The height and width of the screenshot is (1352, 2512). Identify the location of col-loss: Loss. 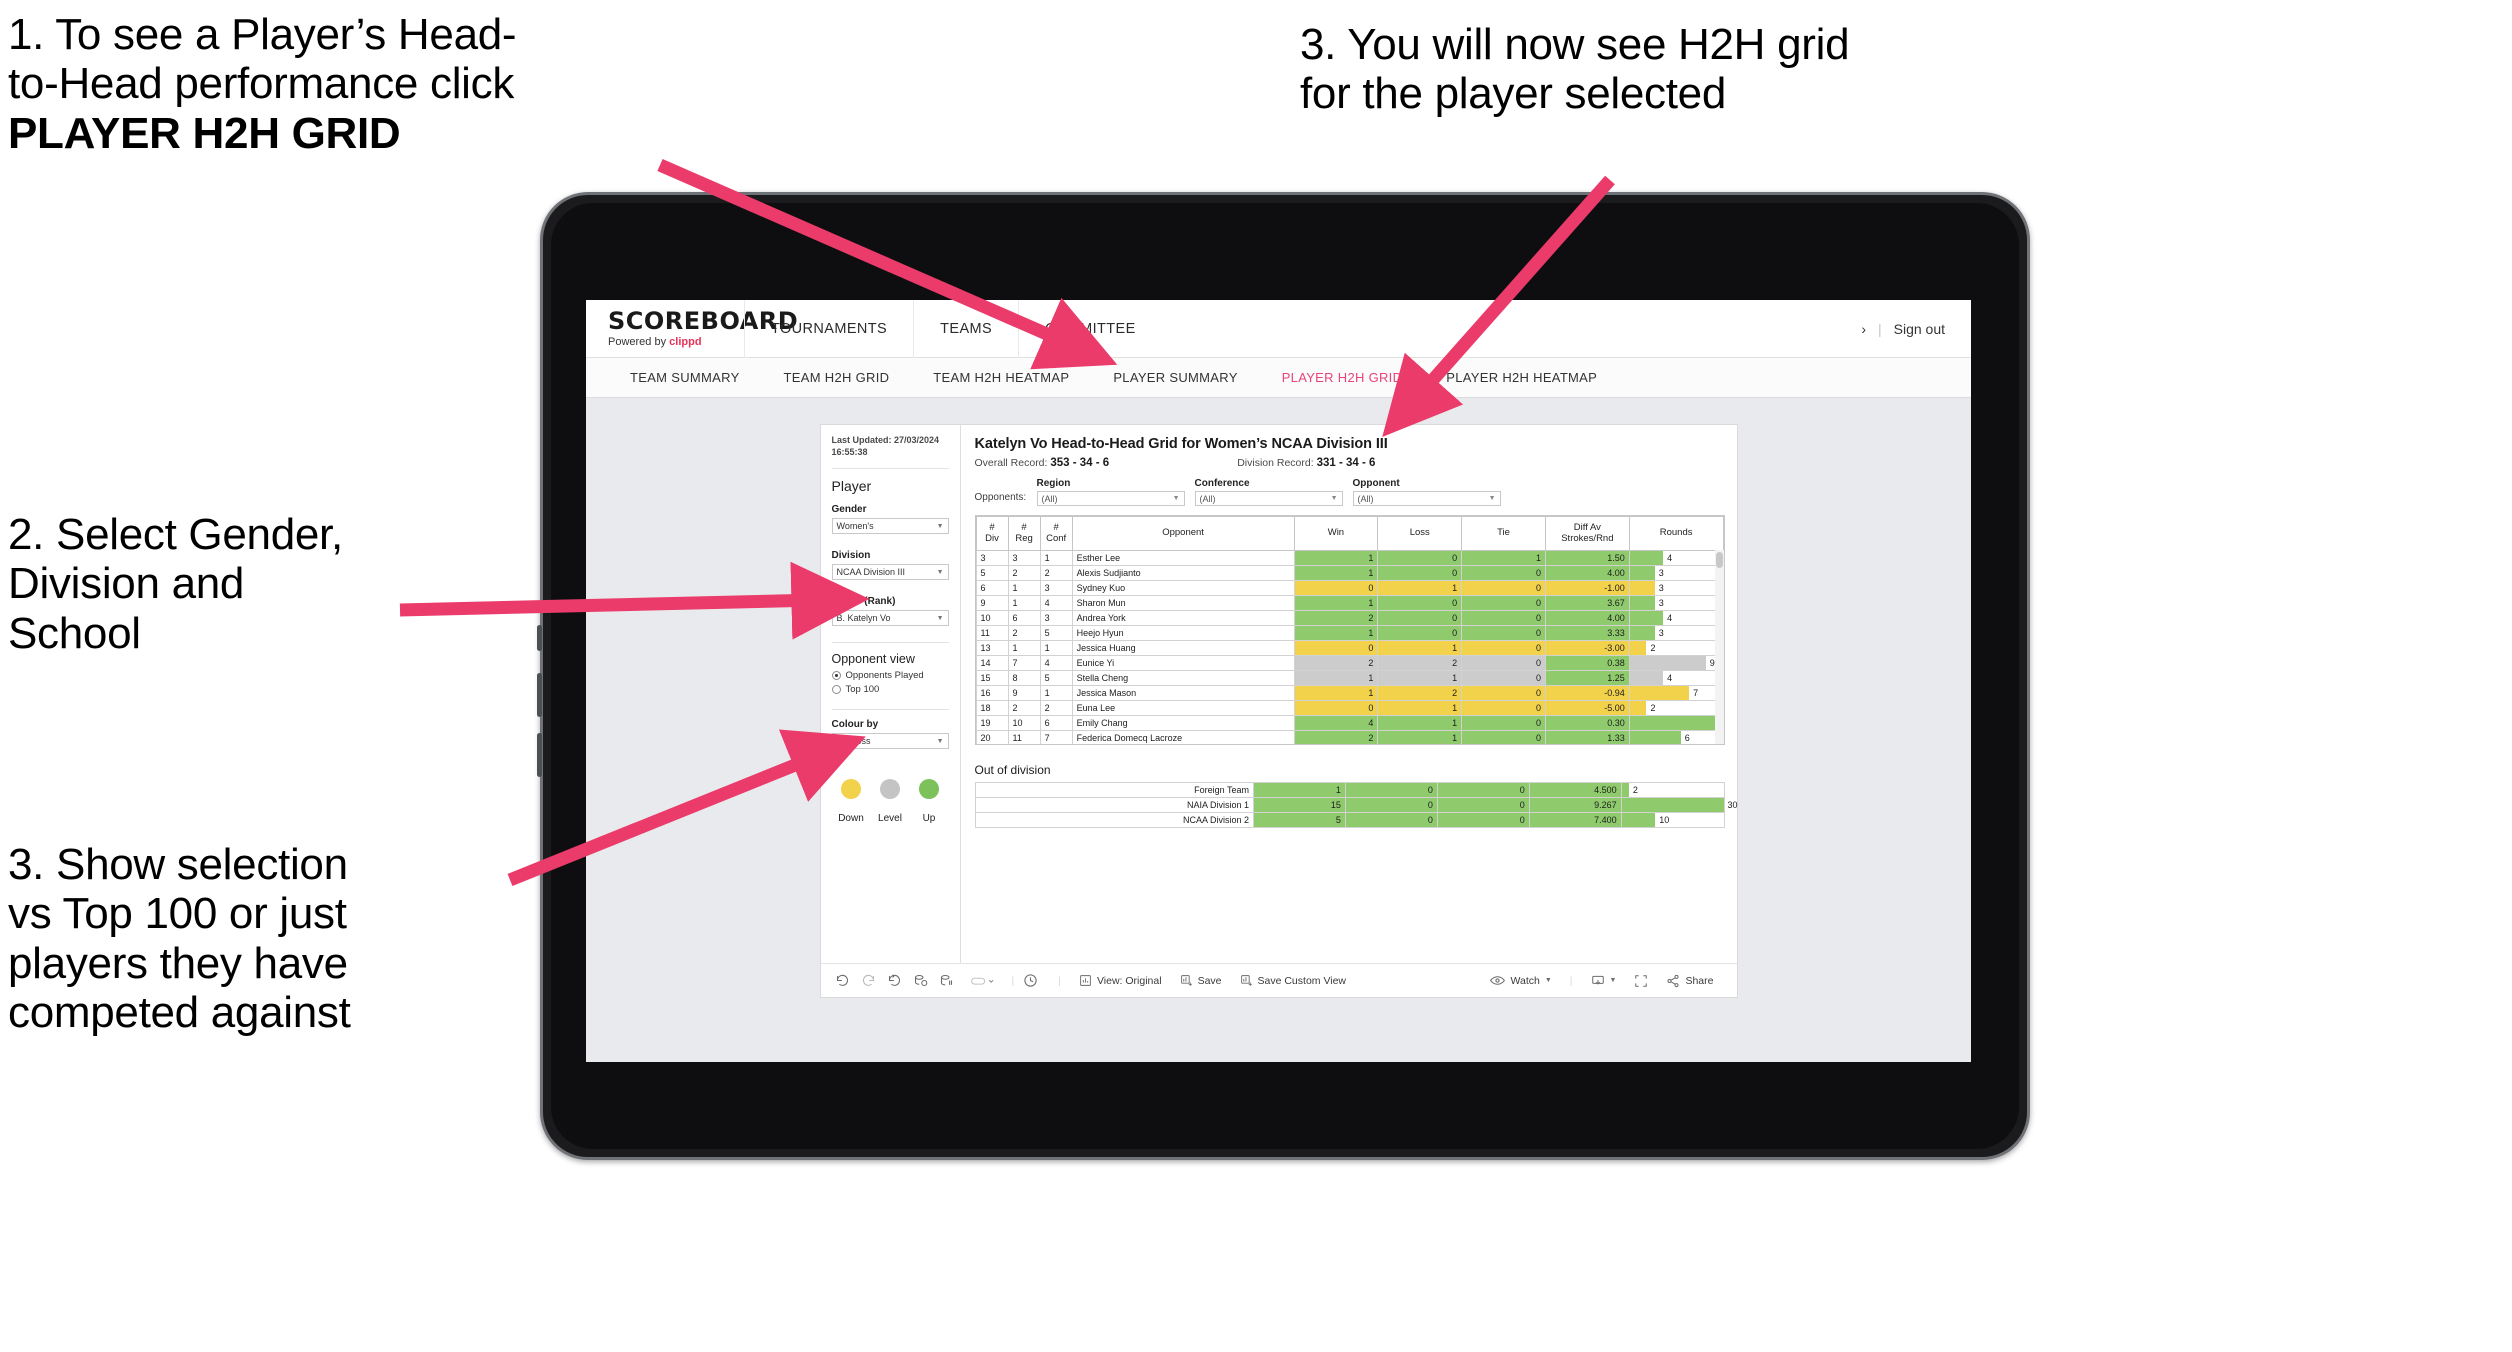
(1420, 533).